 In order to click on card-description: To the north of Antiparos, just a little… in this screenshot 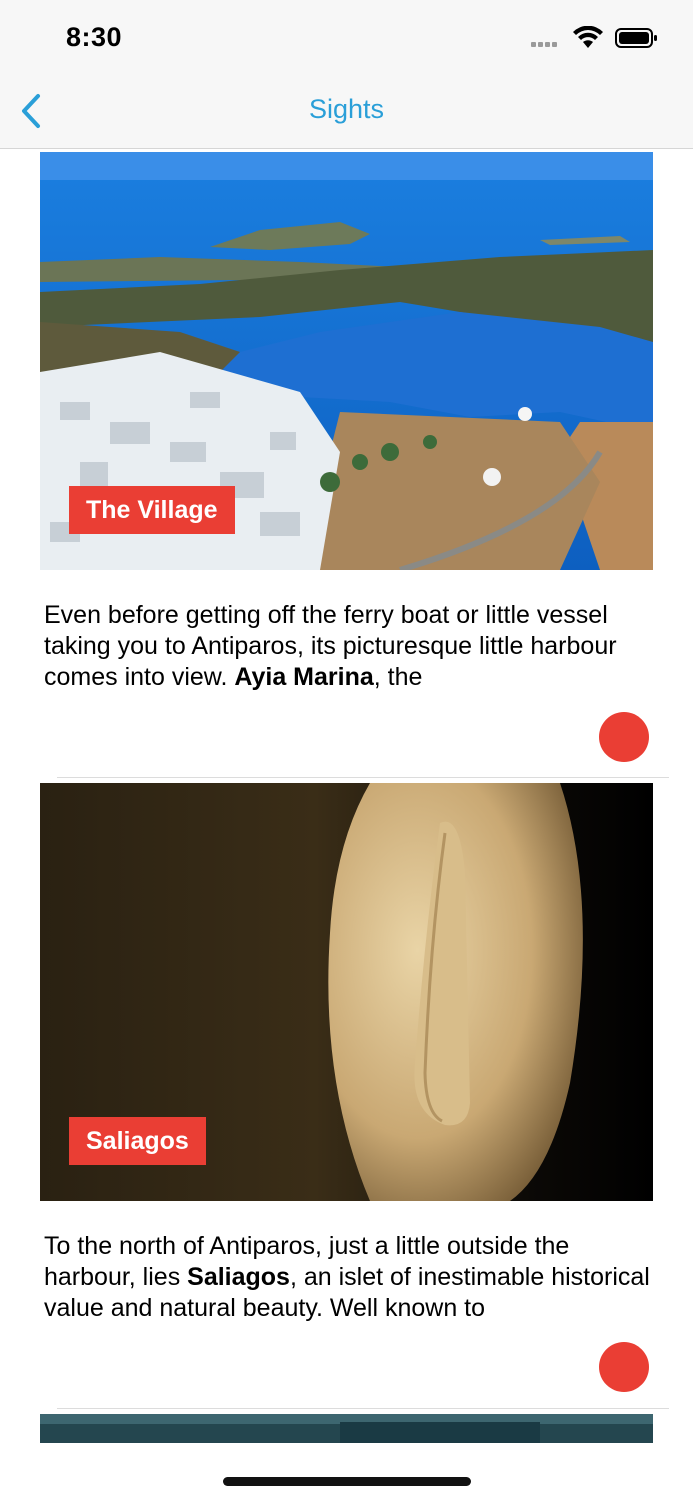, I will do `click(351, 1277)`.